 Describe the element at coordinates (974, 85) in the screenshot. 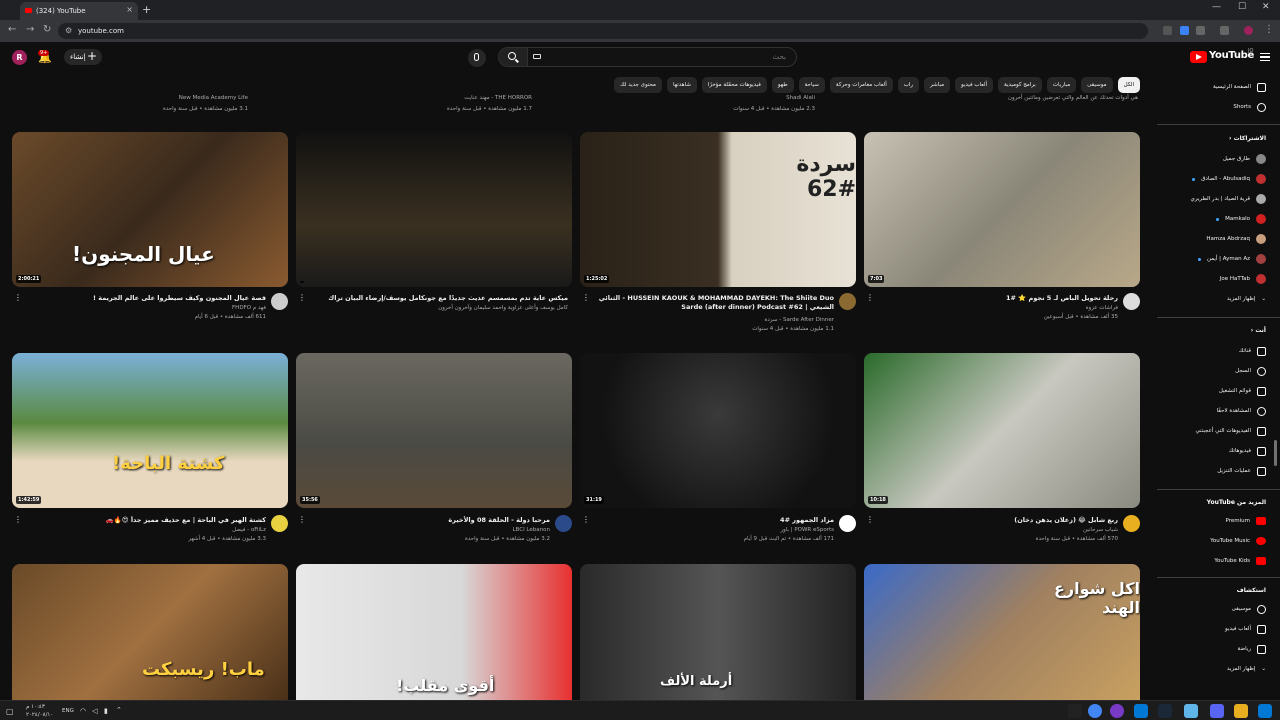

I see `chip: ألعاب فيديو` at that location.